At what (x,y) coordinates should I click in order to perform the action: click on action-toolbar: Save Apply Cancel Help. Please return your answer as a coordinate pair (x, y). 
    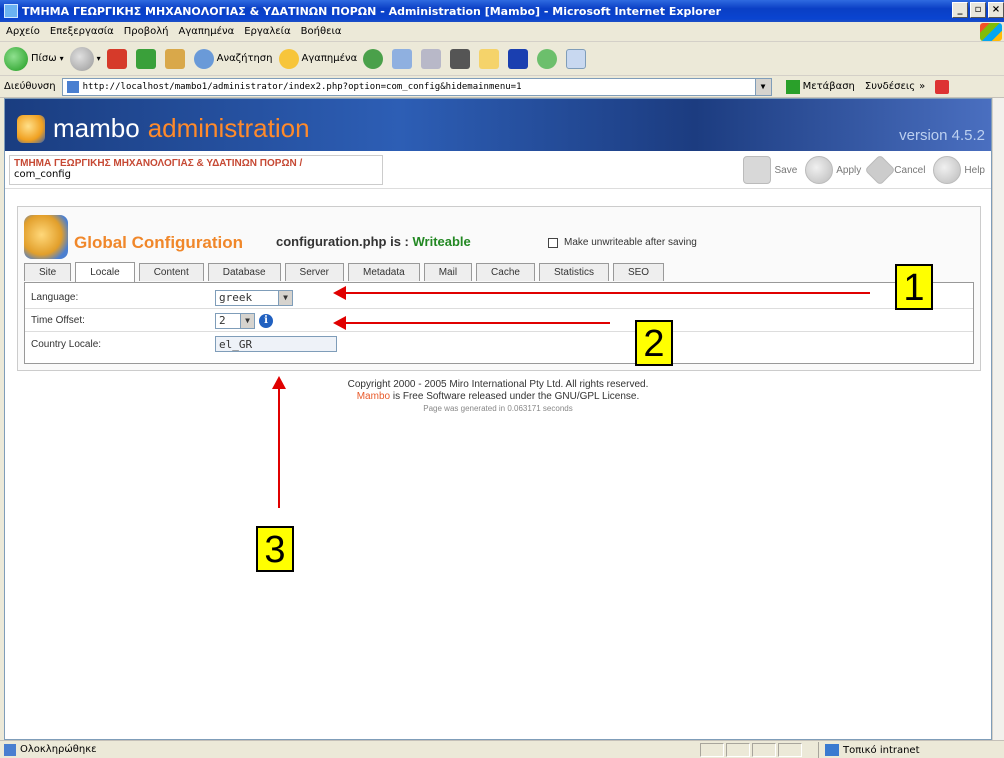
    Looking at the image, I should click on (864, 170).